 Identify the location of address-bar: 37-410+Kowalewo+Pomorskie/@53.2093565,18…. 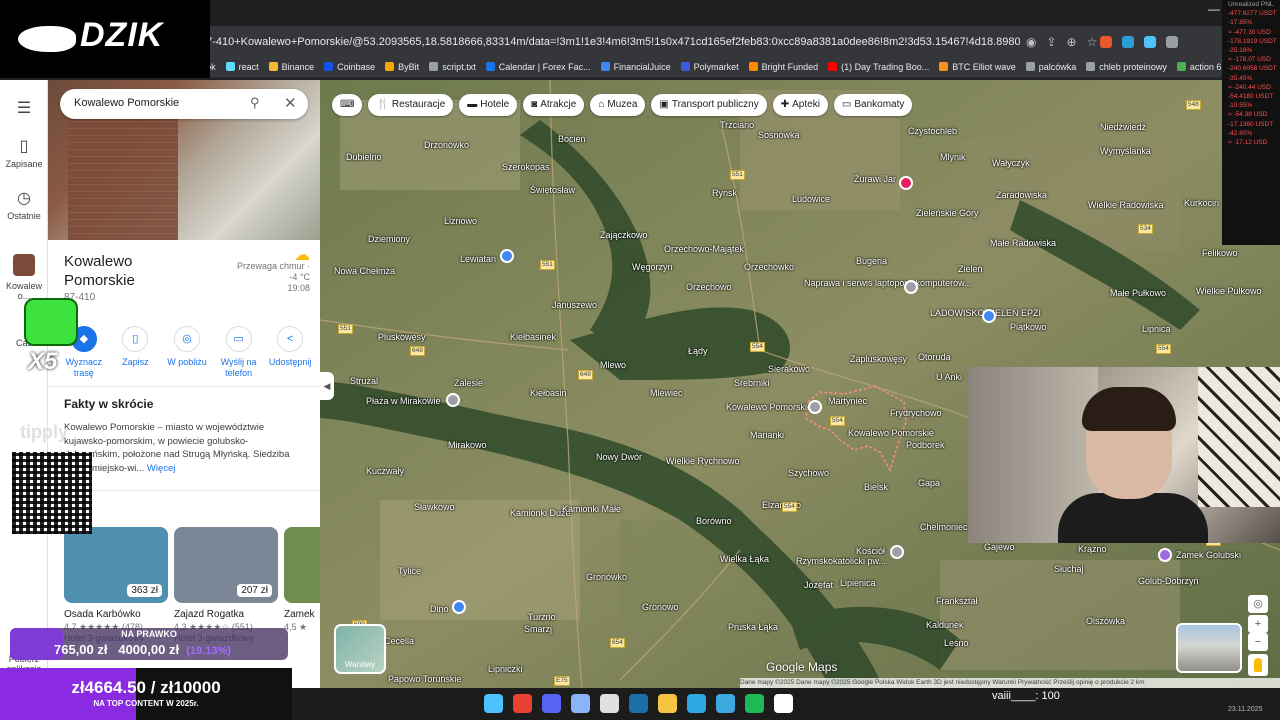
(610, 42).